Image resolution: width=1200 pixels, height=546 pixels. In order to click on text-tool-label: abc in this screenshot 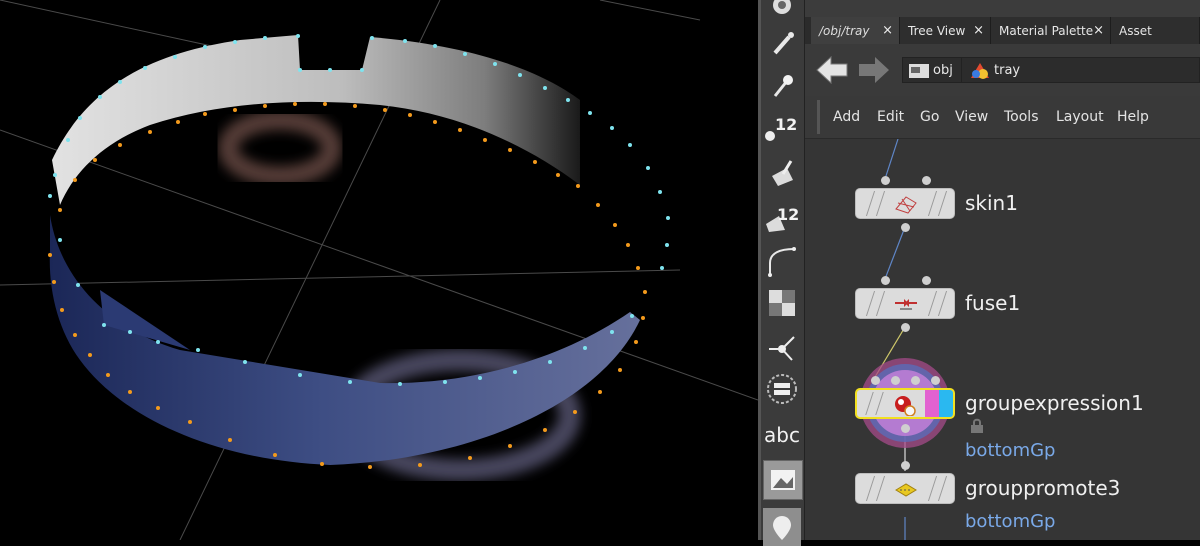, I will do `click(782, 435)`.